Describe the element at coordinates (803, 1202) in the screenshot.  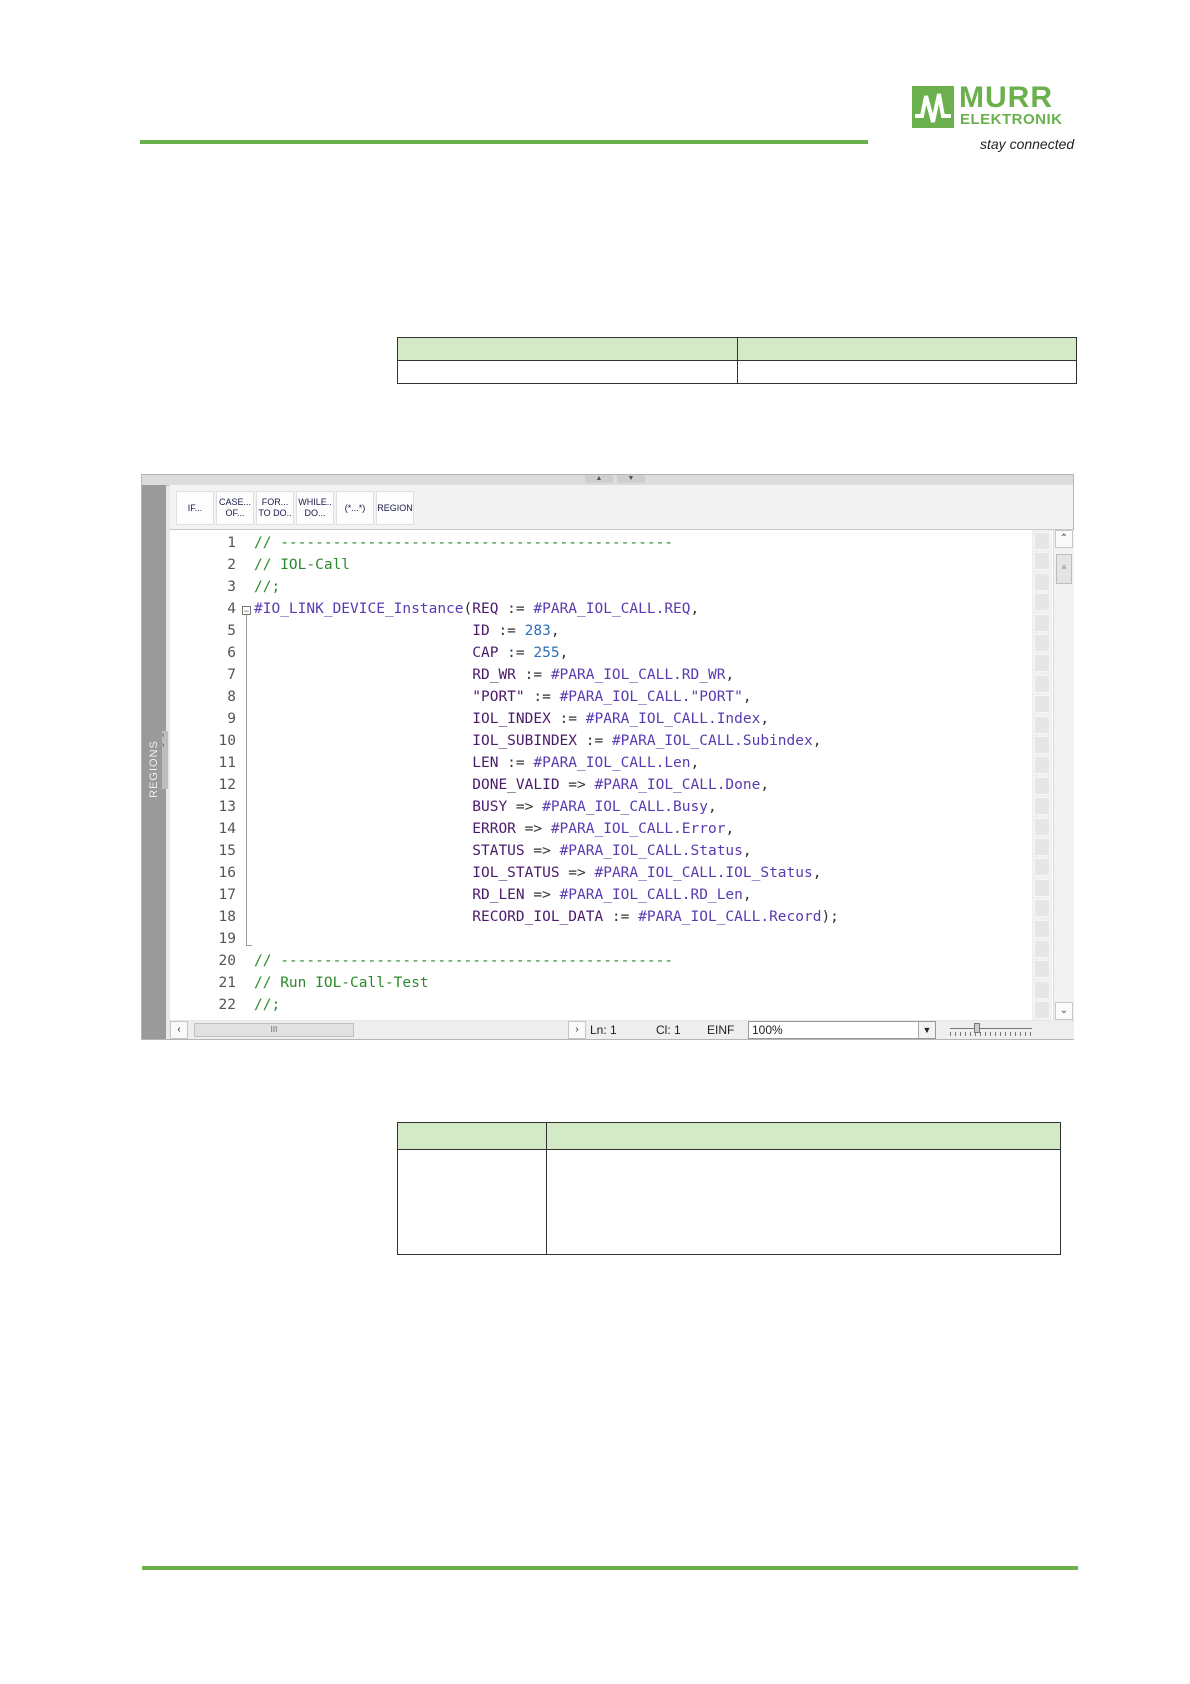
I see `table-cell` at that location.